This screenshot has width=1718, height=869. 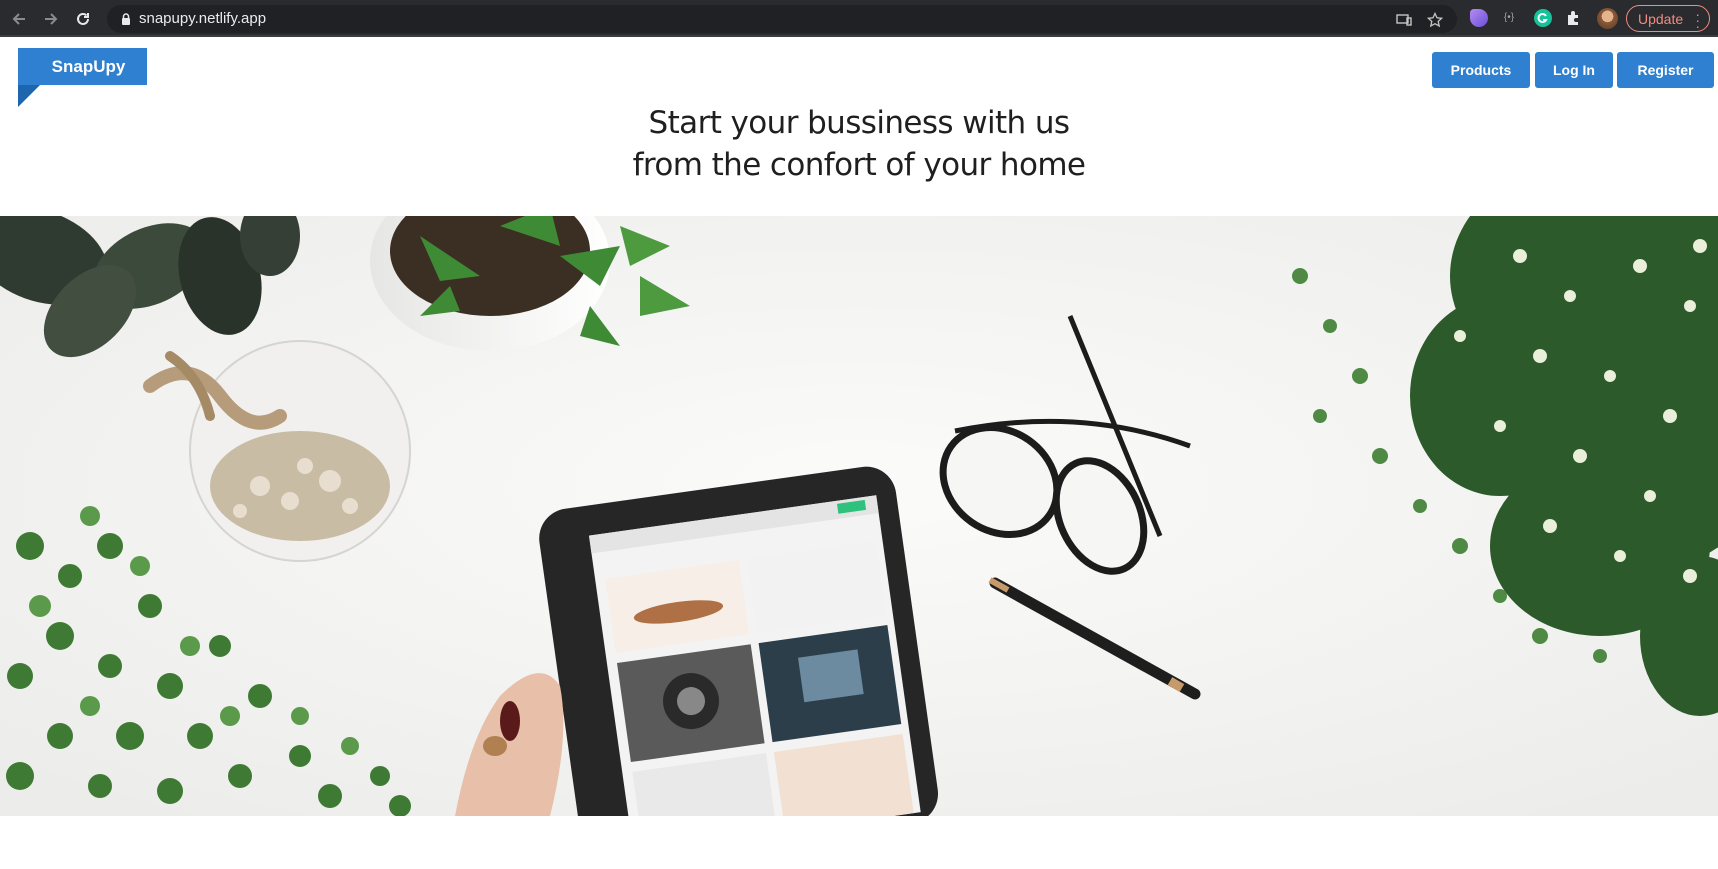 I want to click on back-button, so click(x=19, y=19).